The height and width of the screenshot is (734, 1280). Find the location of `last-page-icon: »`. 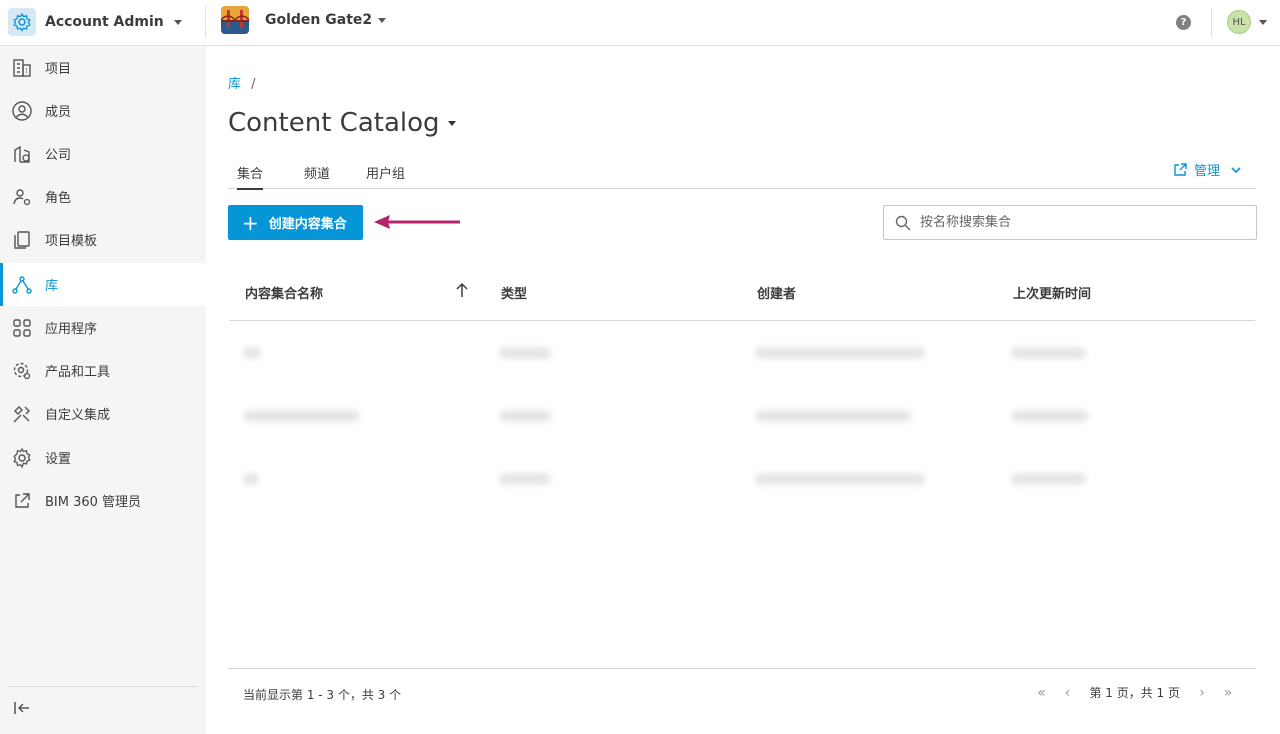

last-page-icon: » is located at coordinates (1228, 693).